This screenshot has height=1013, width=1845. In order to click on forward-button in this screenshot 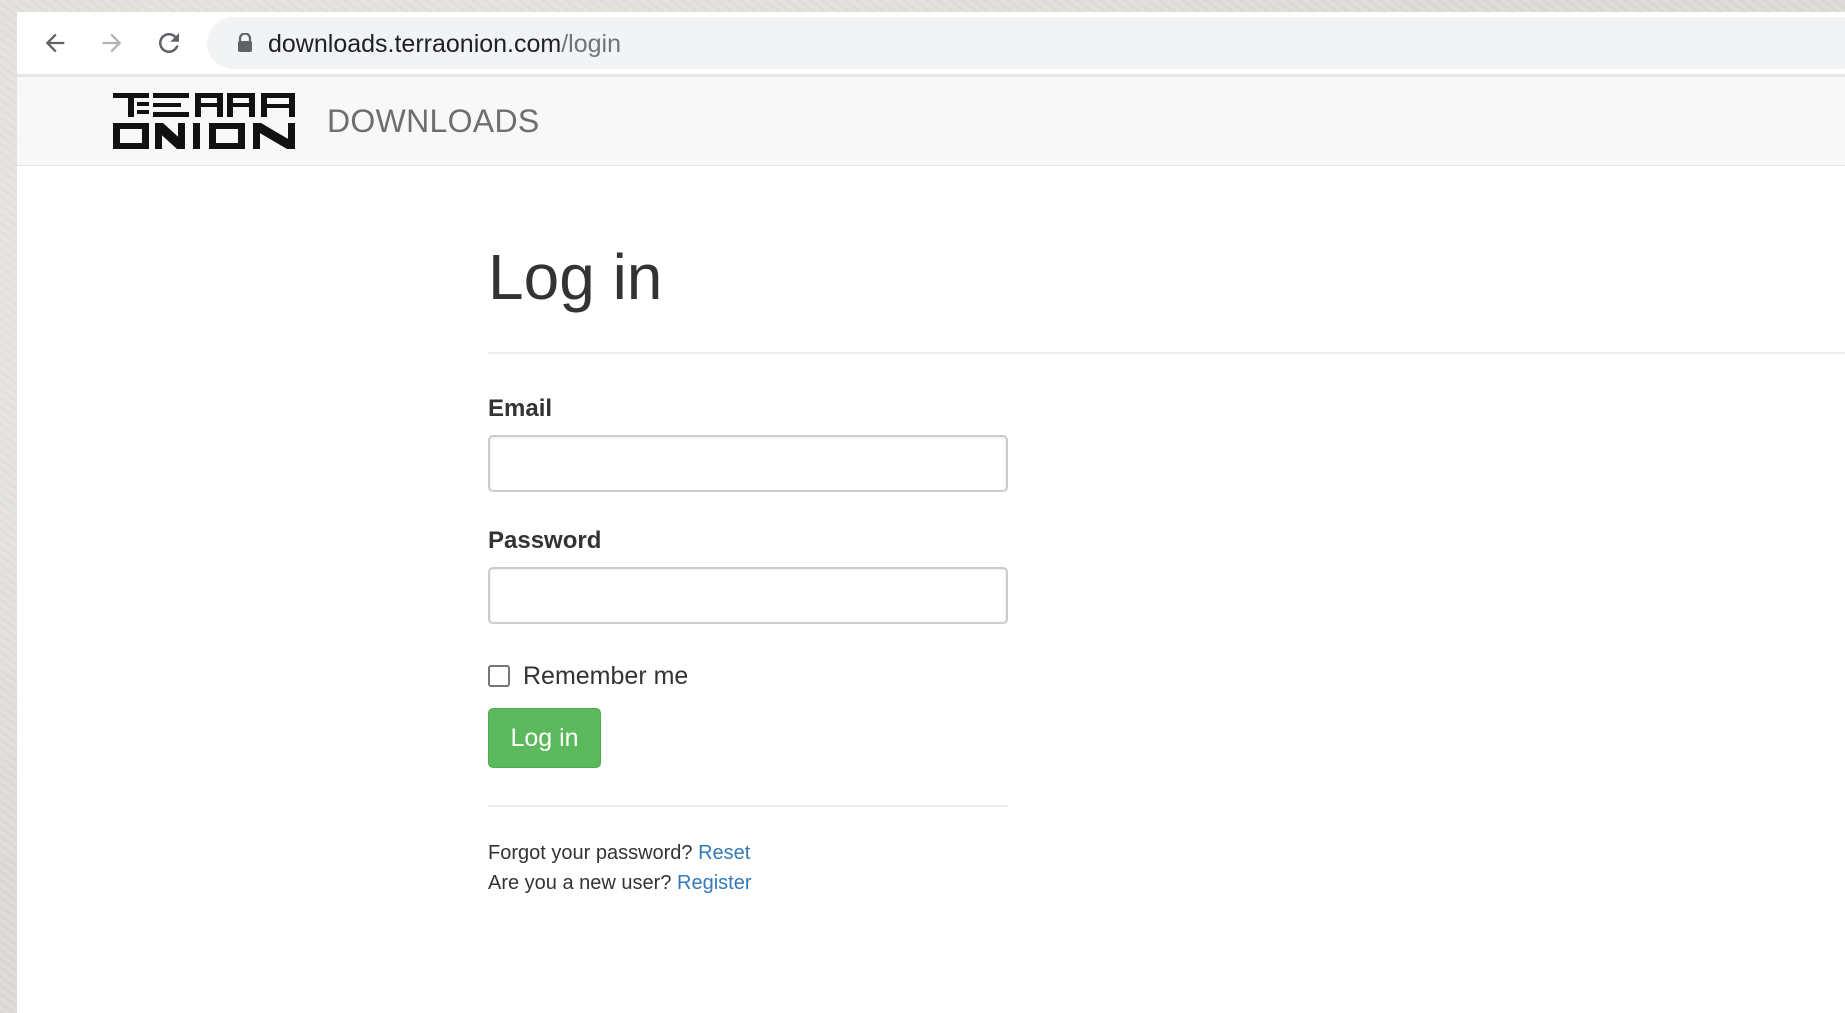, I will do `click(112, 43)`.